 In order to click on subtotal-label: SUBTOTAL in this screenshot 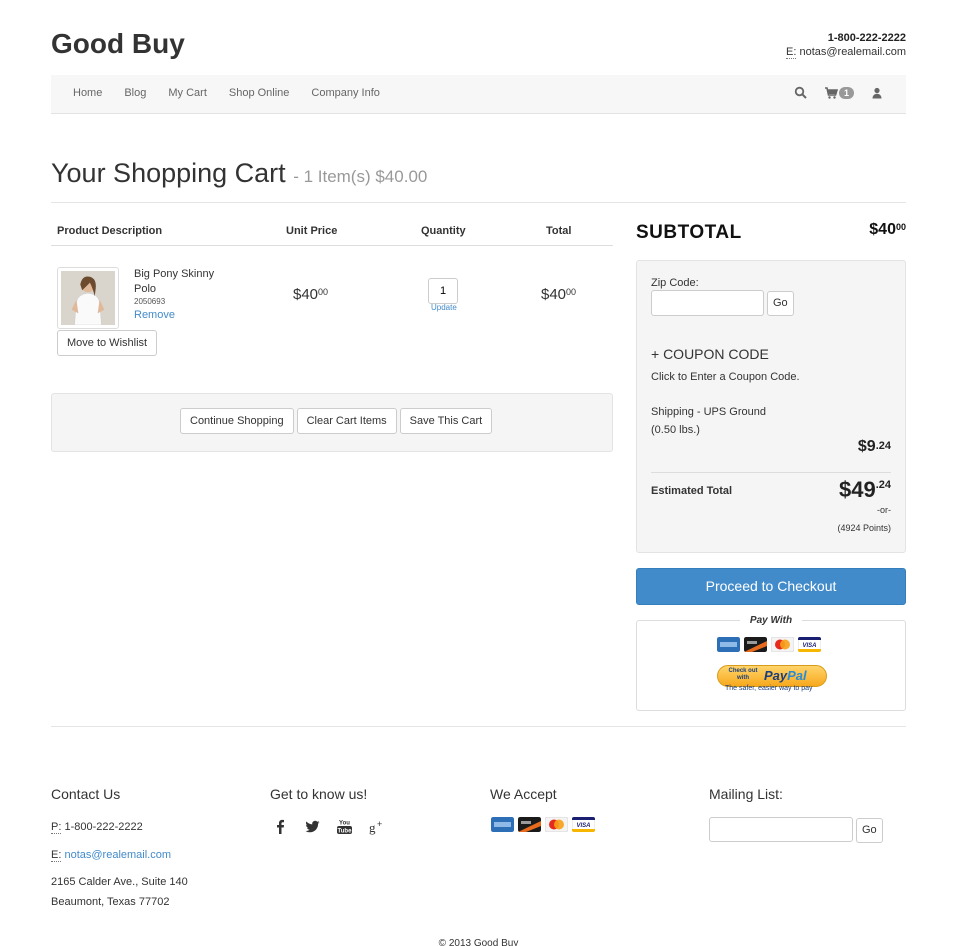, I will do `click(689, 232)`.